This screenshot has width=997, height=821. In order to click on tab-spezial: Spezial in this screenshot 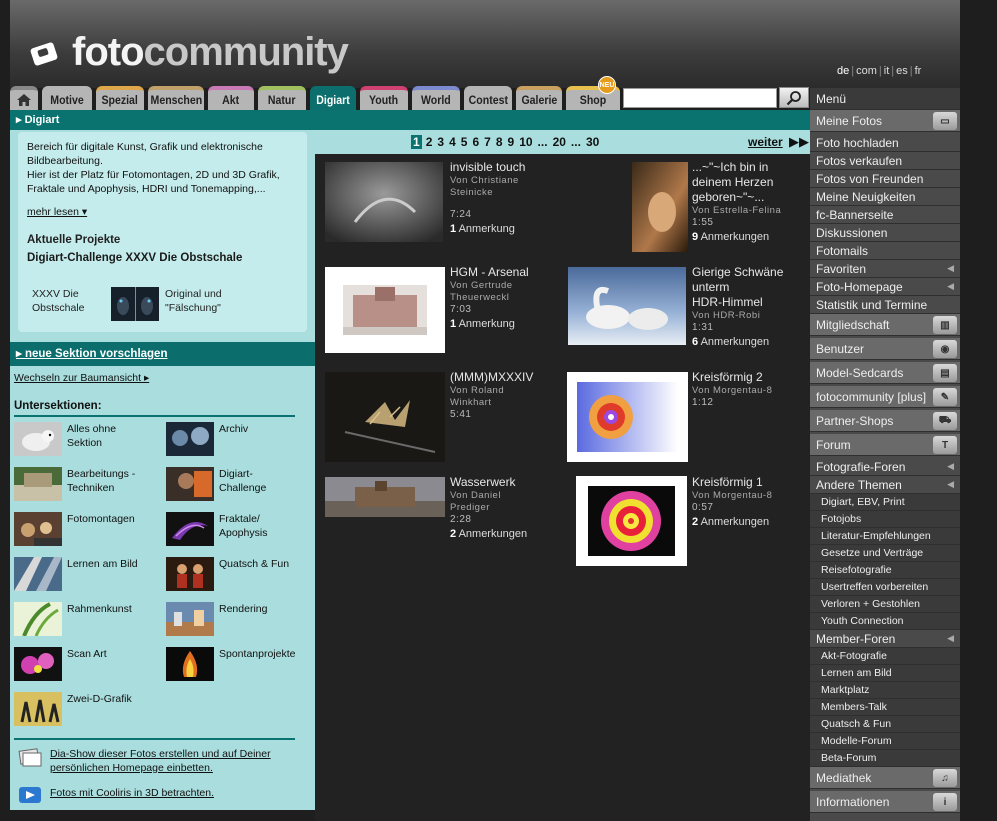, I will do `click(120, 98)`.